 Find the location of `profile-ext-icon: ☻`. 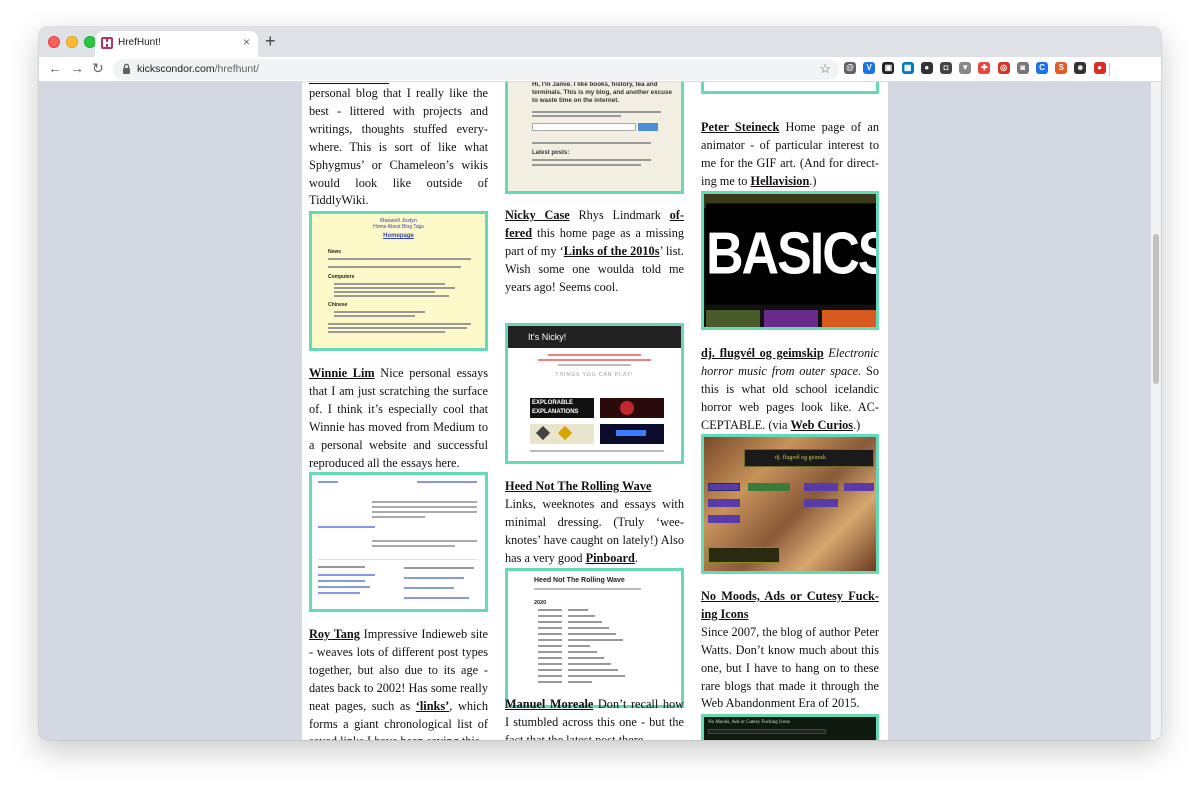

profile-ext-icon: ☻ is located at coordinates (1080, 68).